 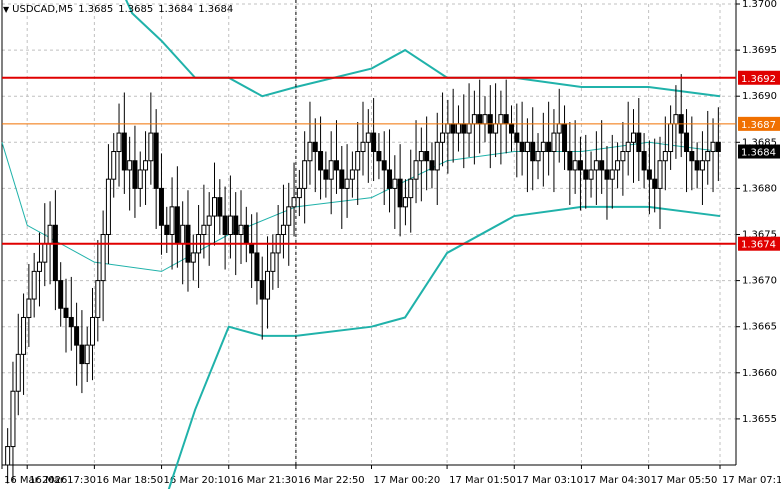 I want to click on price-tick-label: 1.3665, so click(x=759, y=327).